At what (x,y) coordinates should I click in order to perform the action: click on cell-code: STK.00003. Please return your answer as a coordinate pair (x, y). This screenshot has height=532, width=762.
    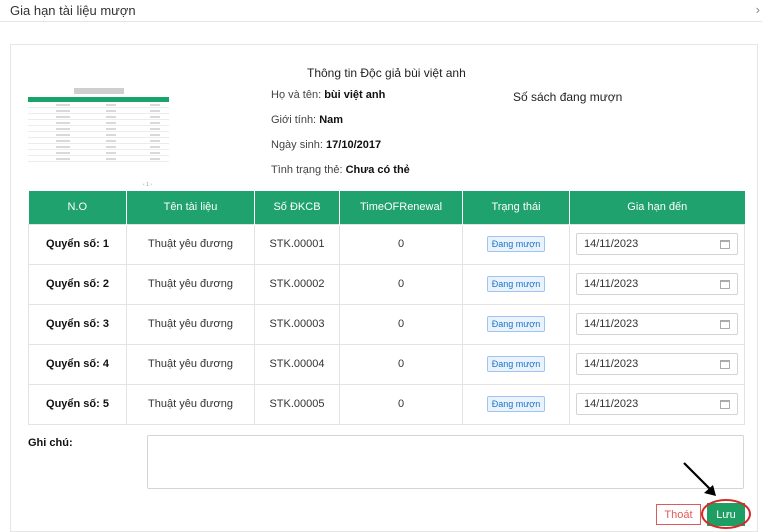
    Looking at the image, I should click on (297, 324).